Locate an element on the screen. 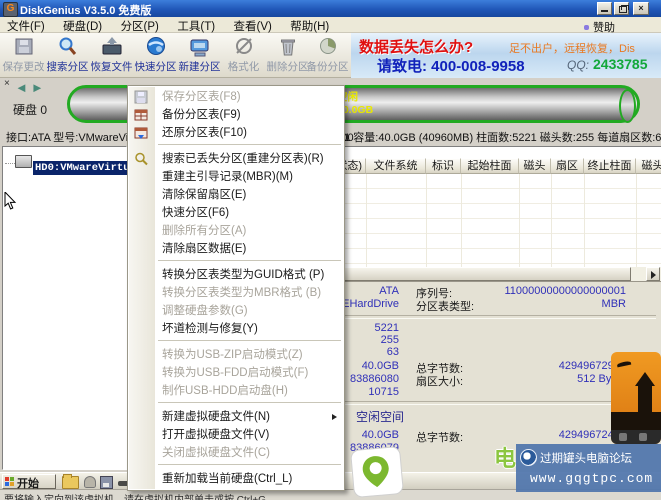 This screenshot has height=500, width=661. column-header-id: 标识 is located at coordinates (443, 166).